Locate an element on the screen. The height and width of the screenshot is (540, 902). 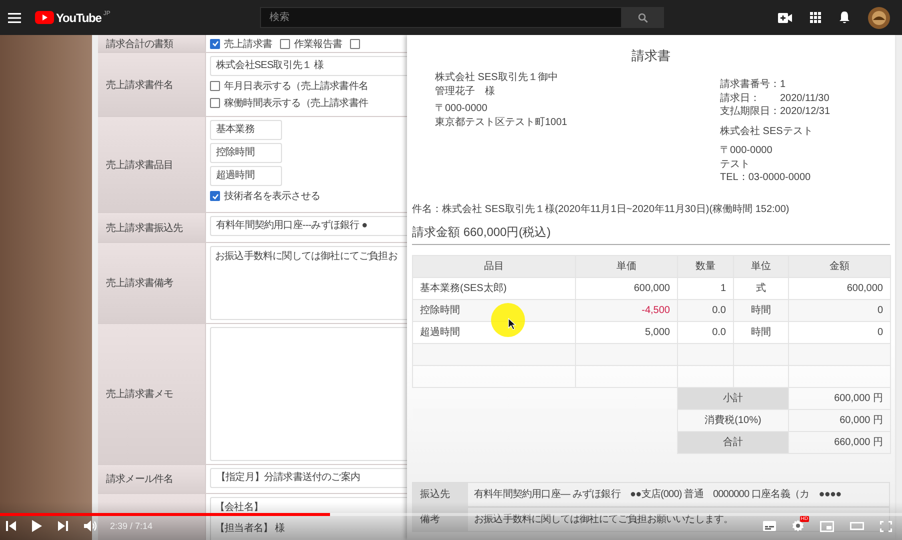
checkbox-label: 技術者名を表示させる is located at coordinates (272, 196).